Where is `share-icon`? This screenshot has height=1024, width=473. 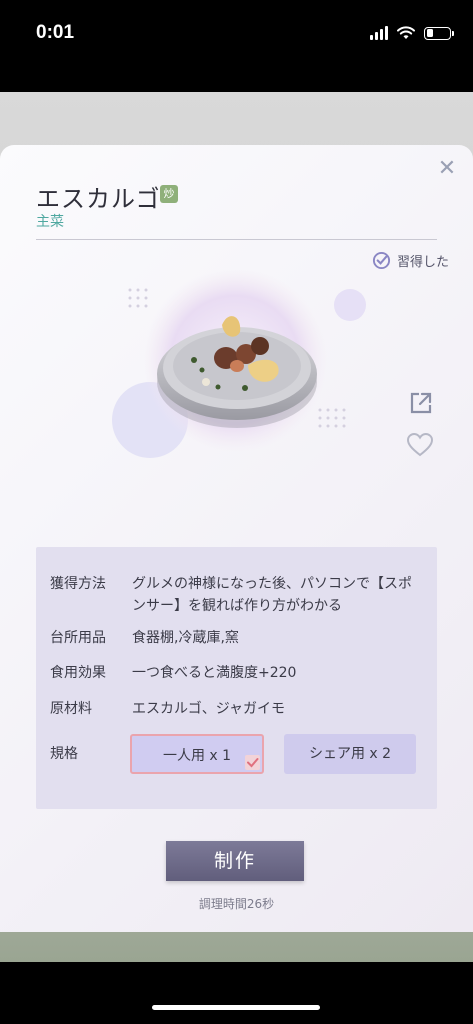
share-icon is located at coordinates (421, 403).